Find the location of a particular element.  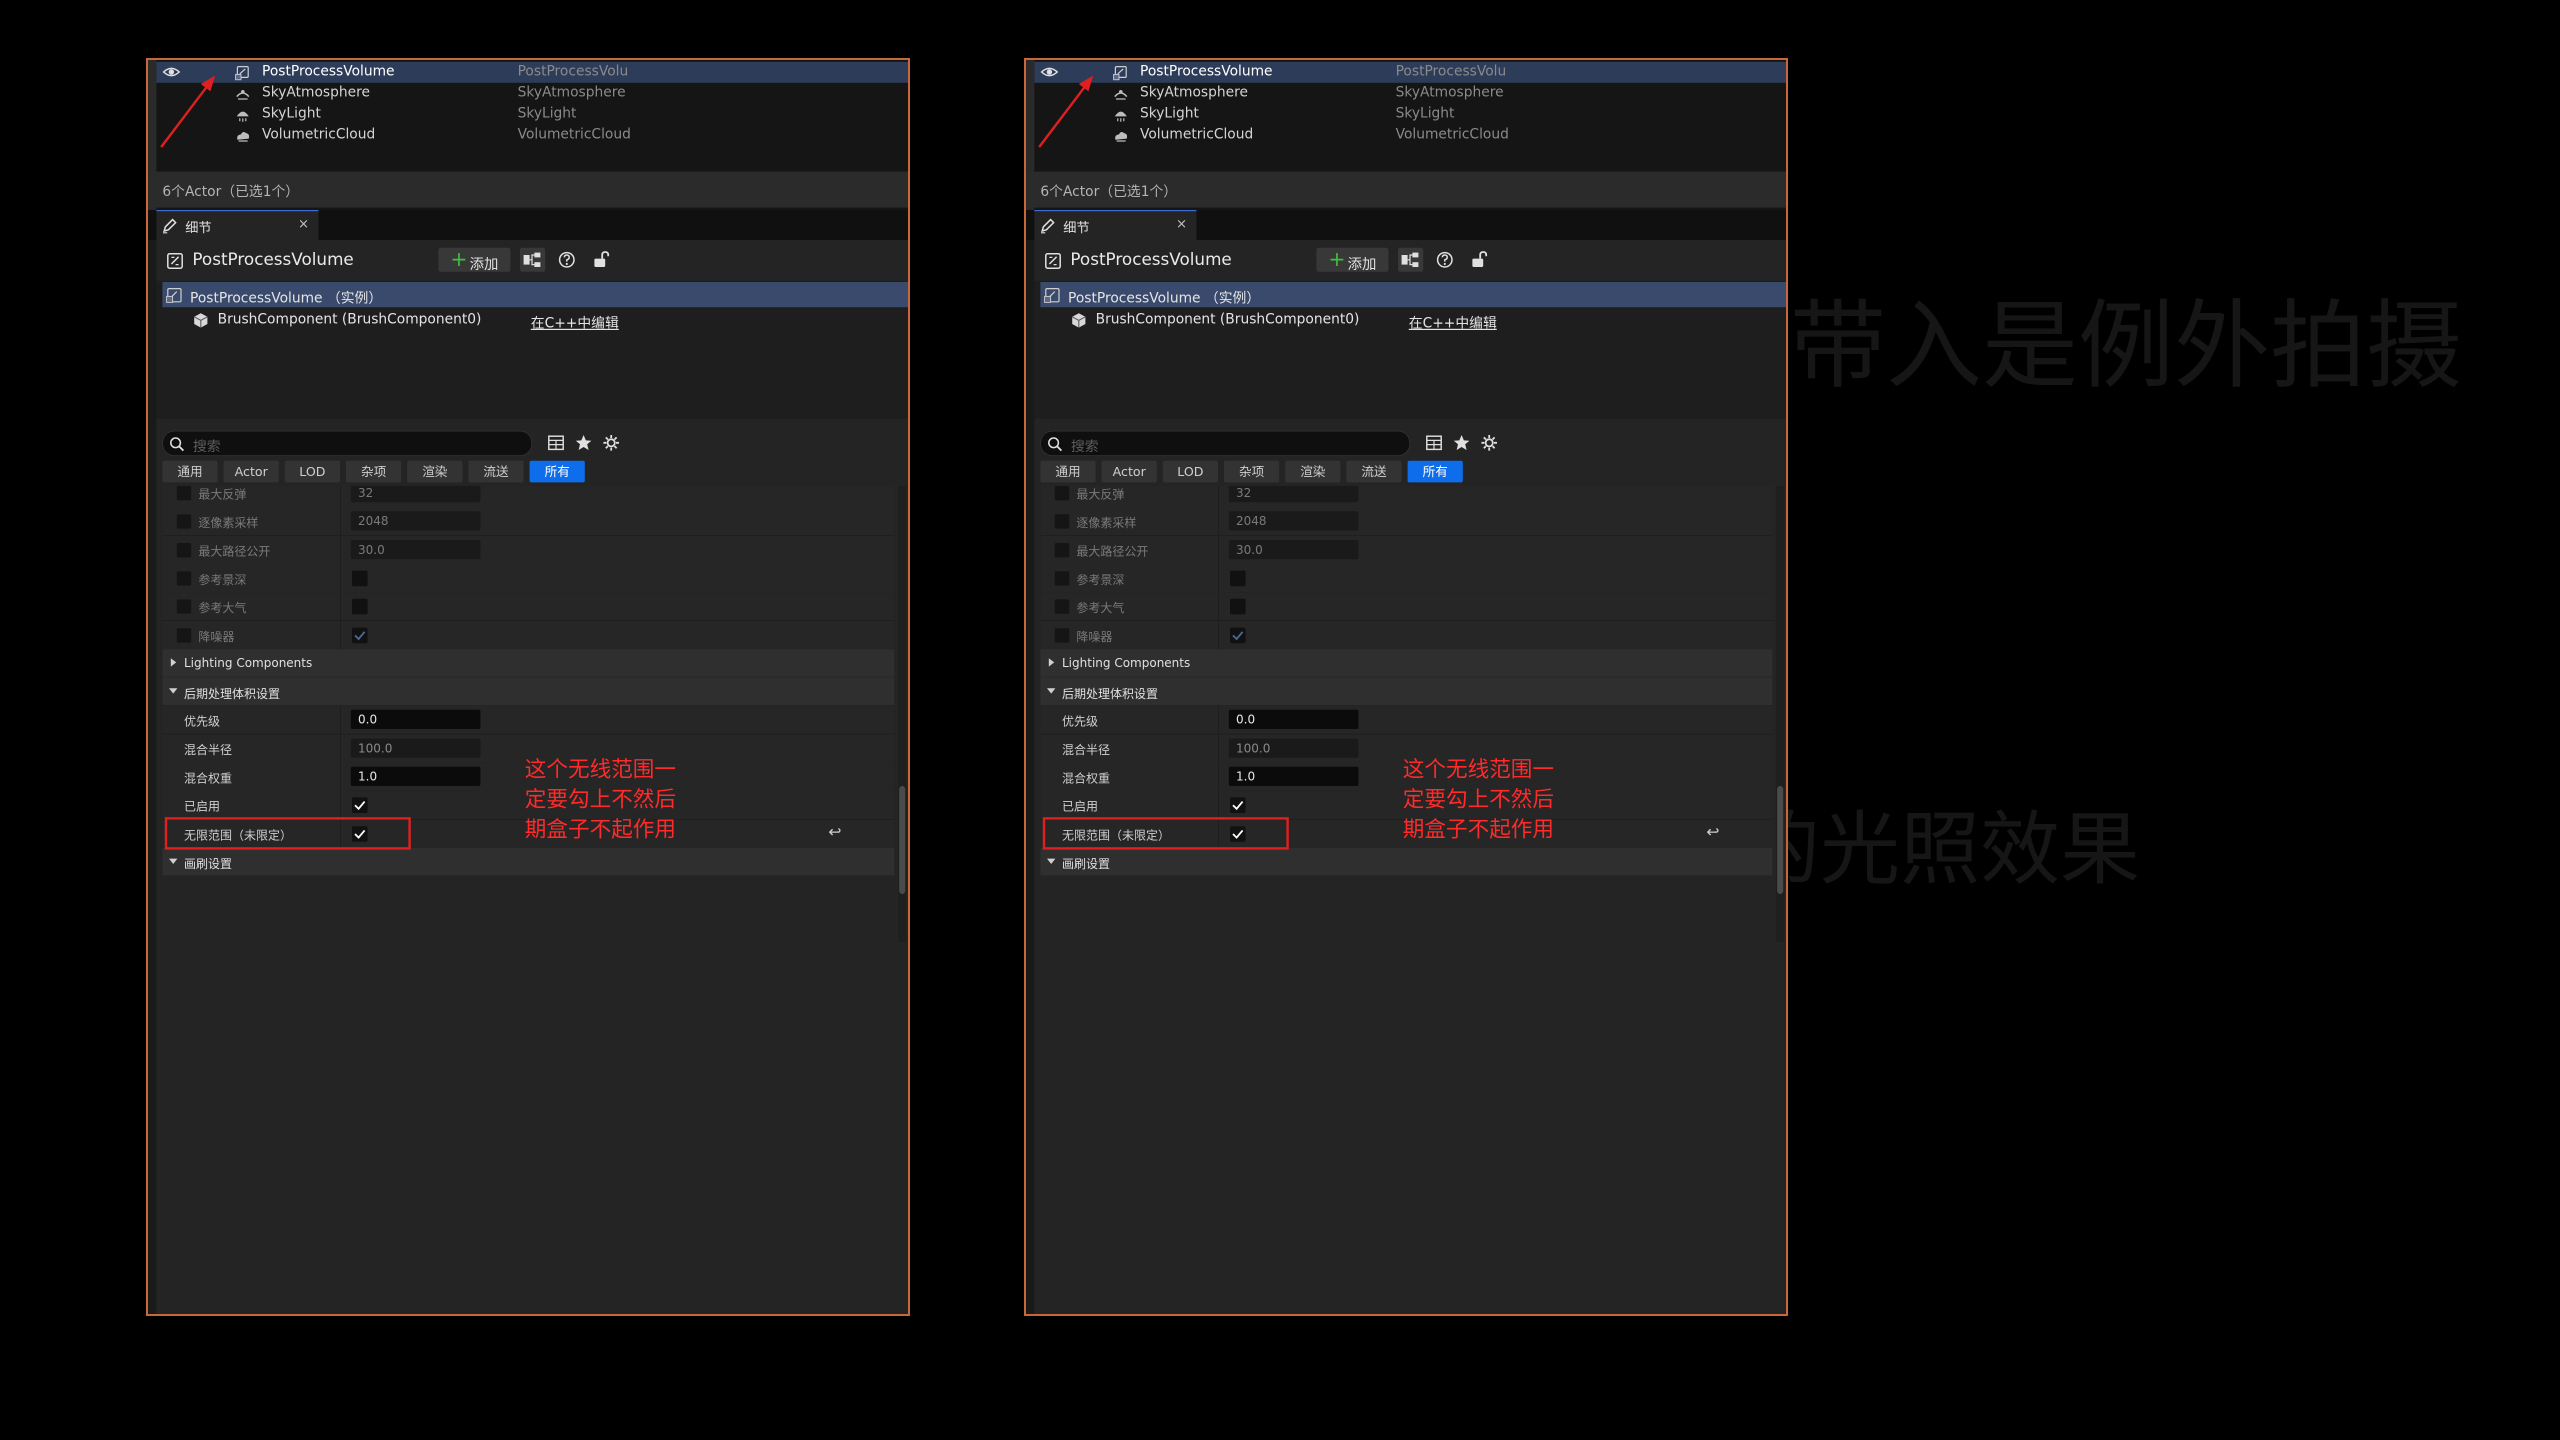

tab-details-label: 细节 is located at coordinates (198, 228).